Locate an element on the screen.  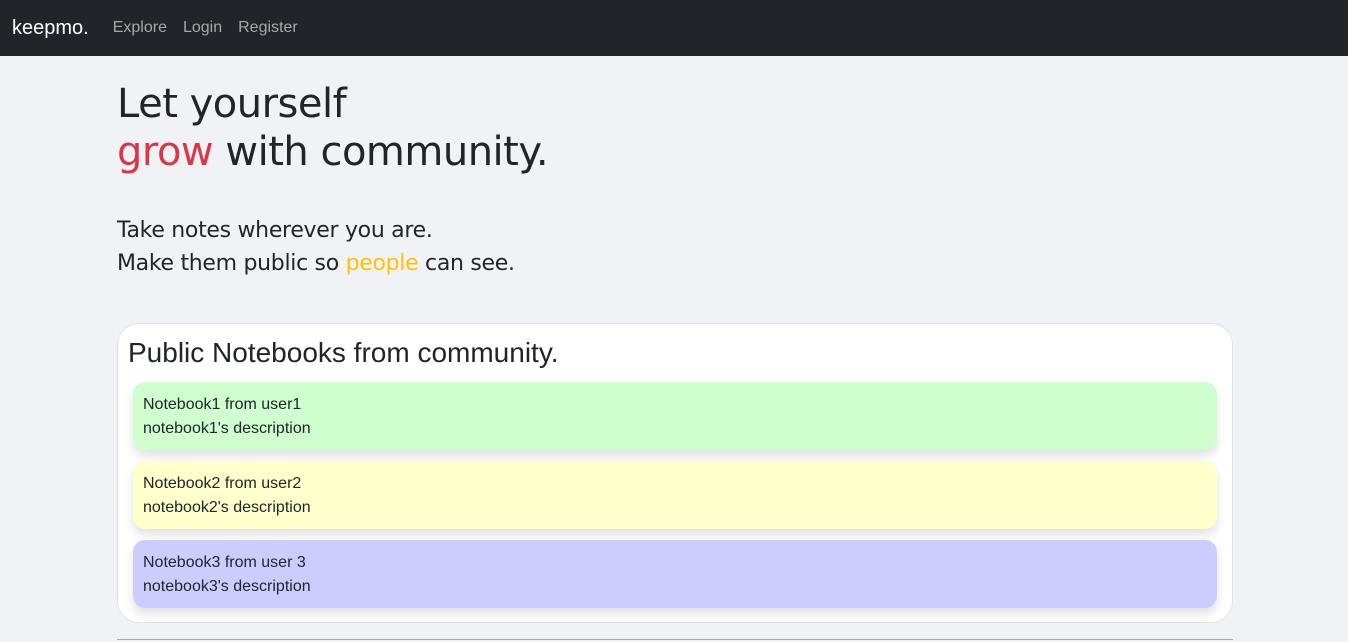
hero-title-line1: Let yourself is located at coordinates (232, 104).